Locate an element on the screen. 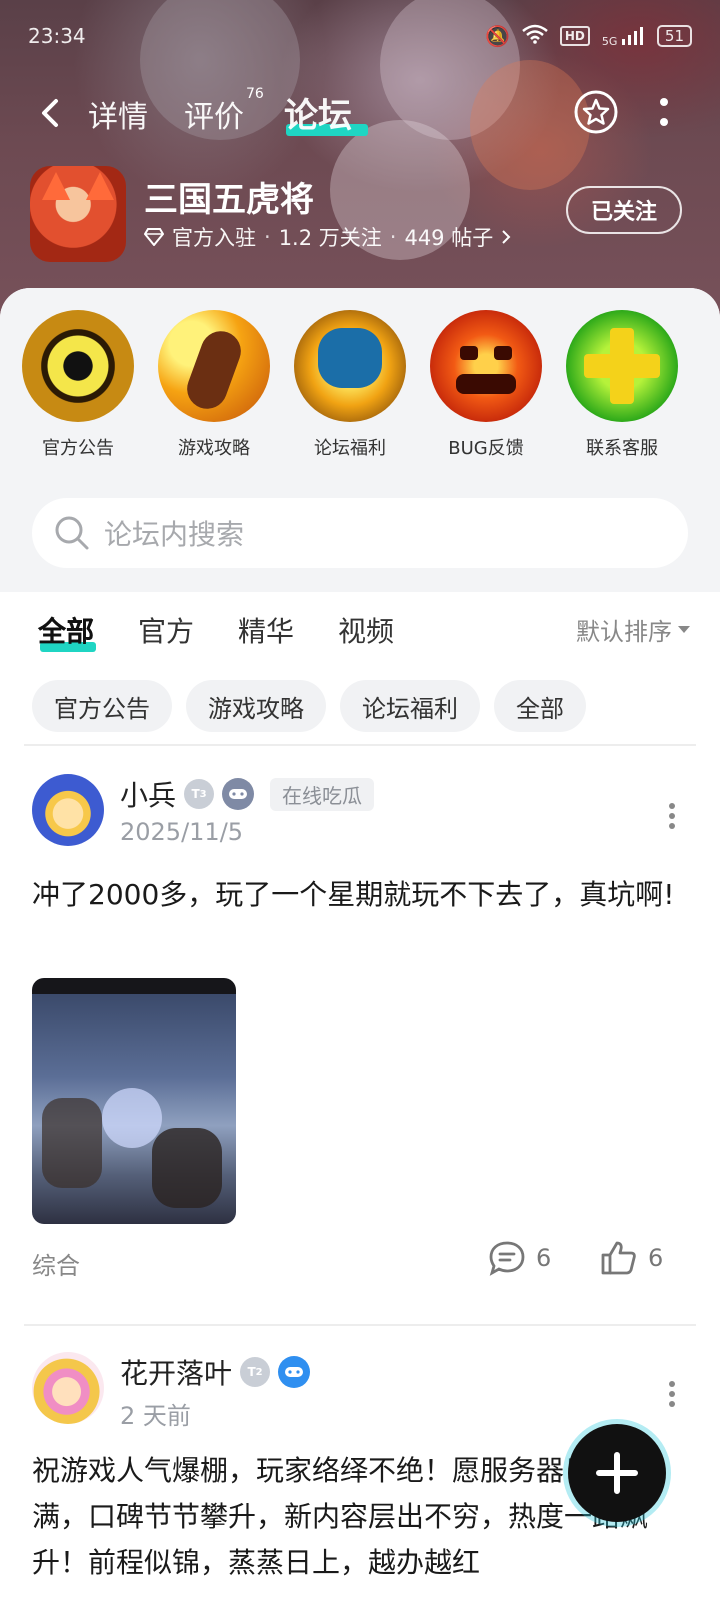 Image resolution: width=720 pixels, height=1612 pixels. network-label: 5G is located at coordinates (609, 41).